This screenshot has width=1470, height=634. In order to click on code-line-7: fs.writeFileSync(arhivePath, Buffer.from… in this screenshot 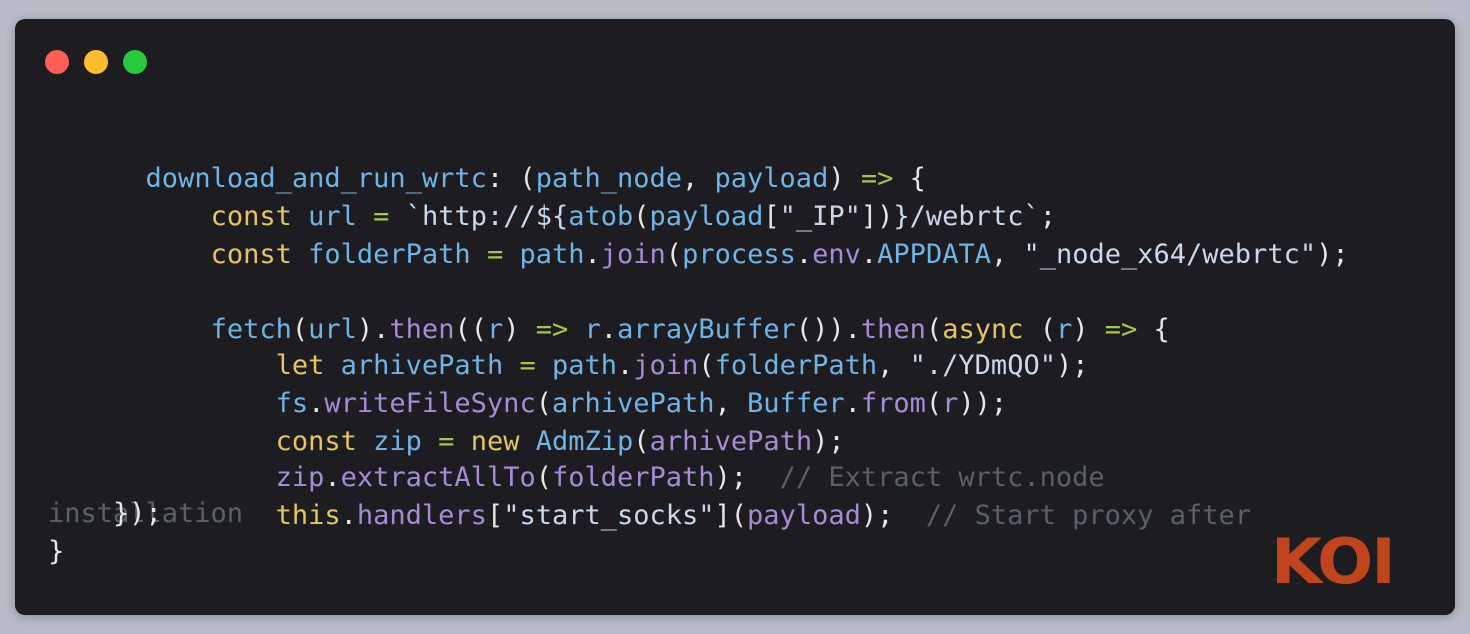, I will do `click(528, 383)`.